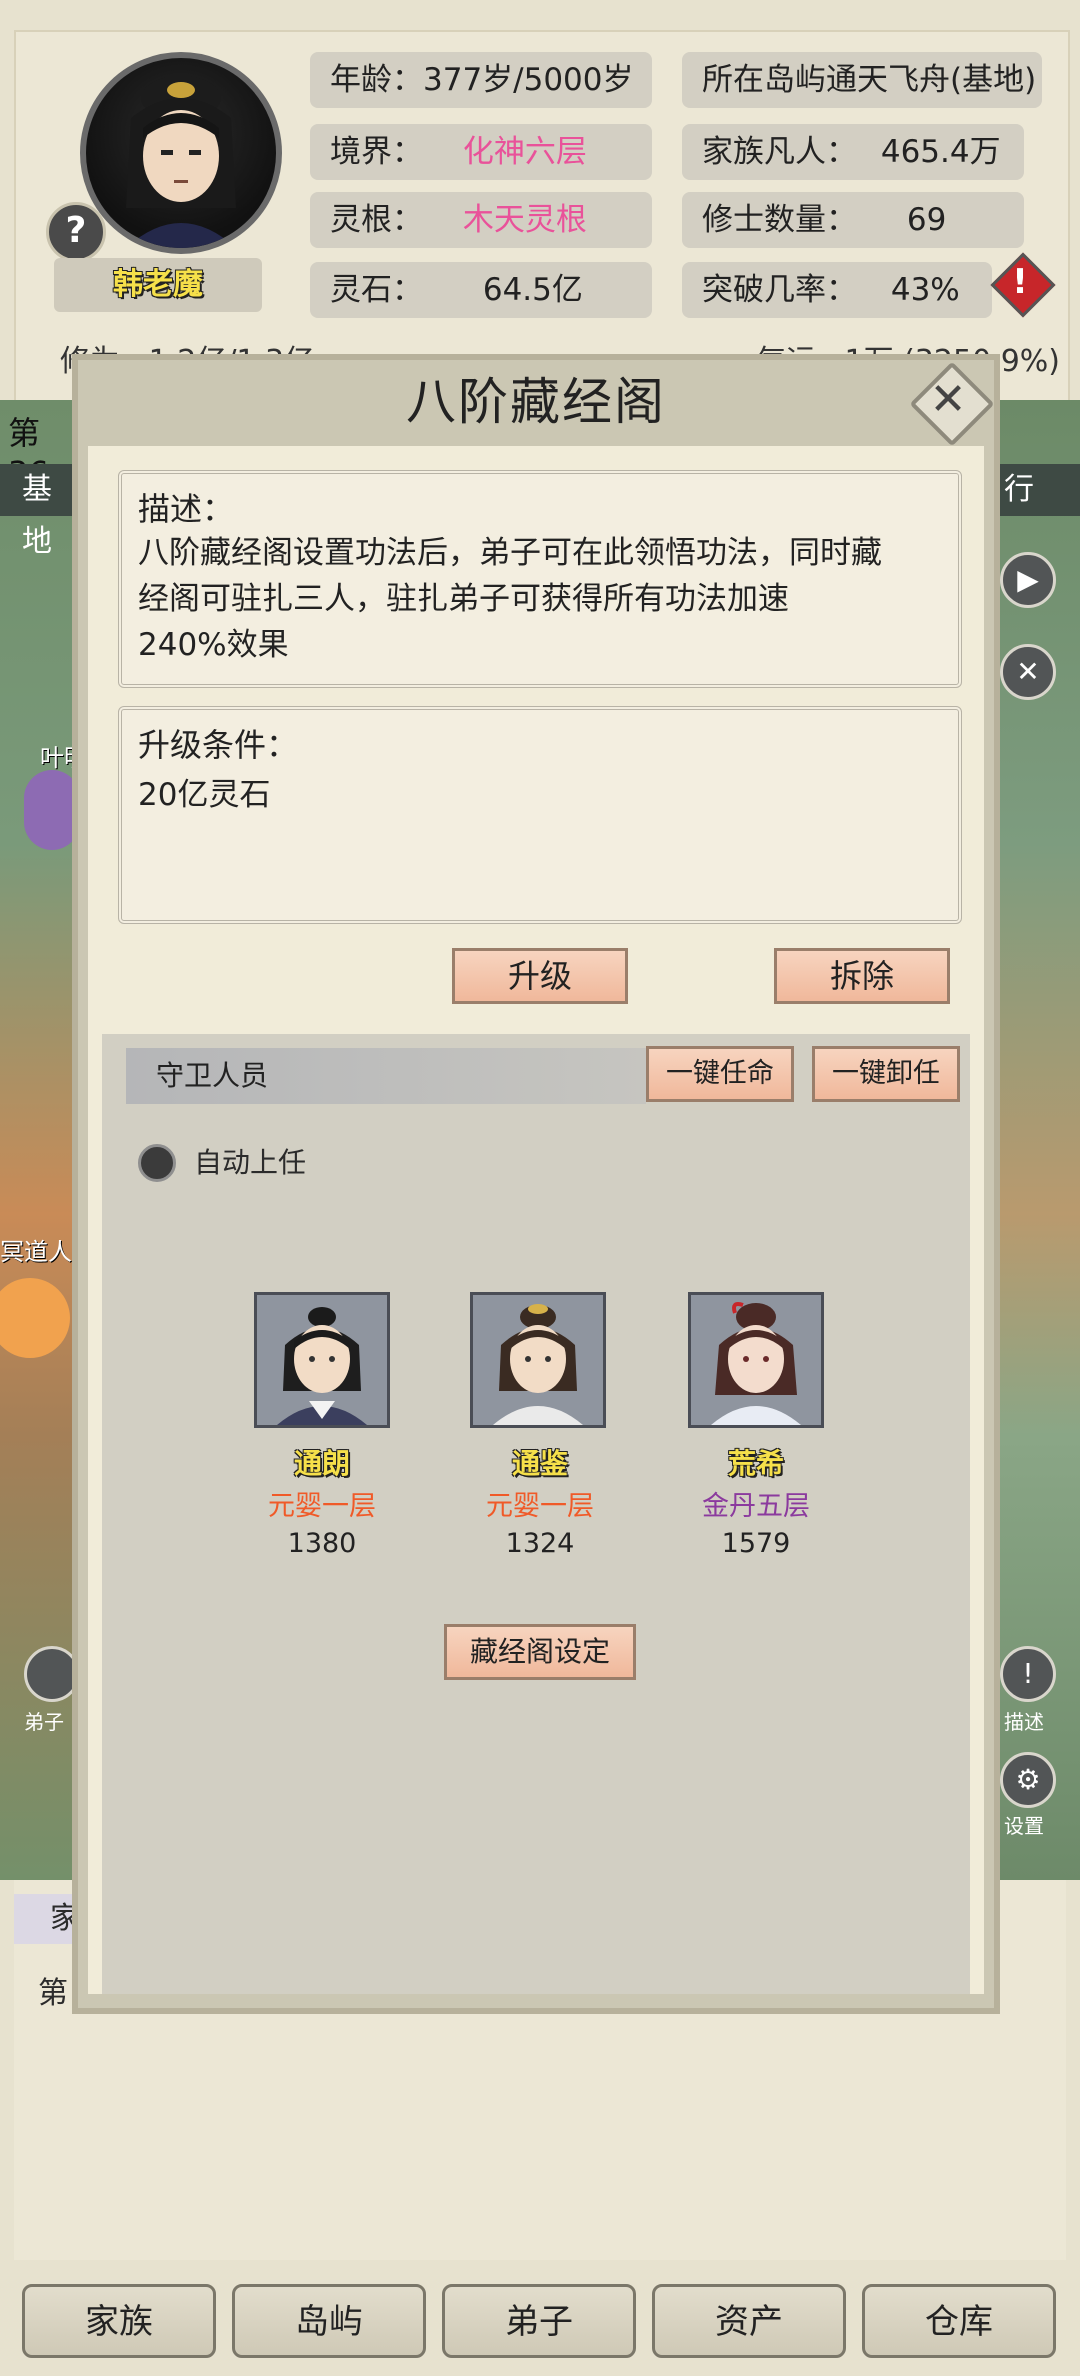 The width and height of the screenshot is (1080, 2376). Describe the element at coordinates (47, 1919) in the screenshot. I see `bg-bottom-tab: 家` at that location.